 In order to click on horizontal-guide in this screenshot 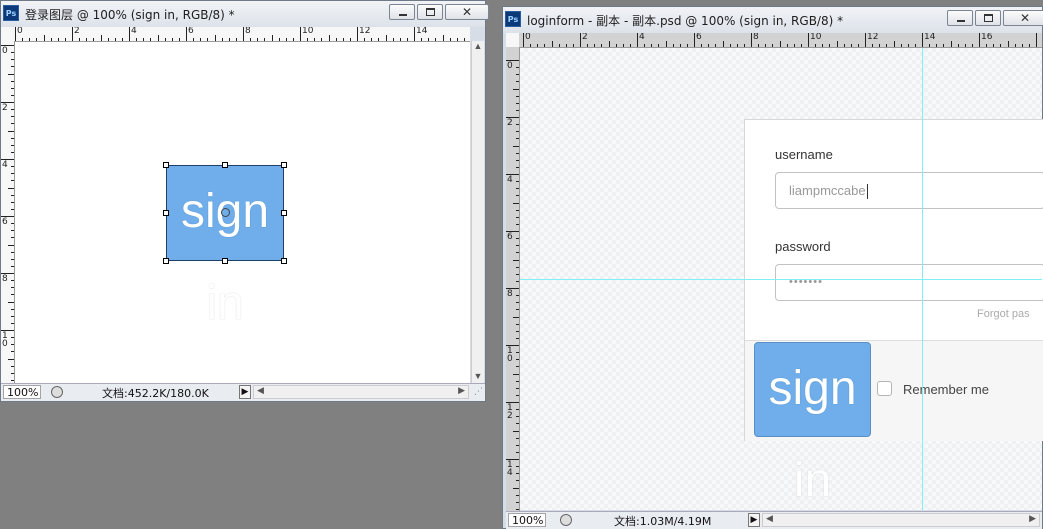, I will do `click(781, 279)`.